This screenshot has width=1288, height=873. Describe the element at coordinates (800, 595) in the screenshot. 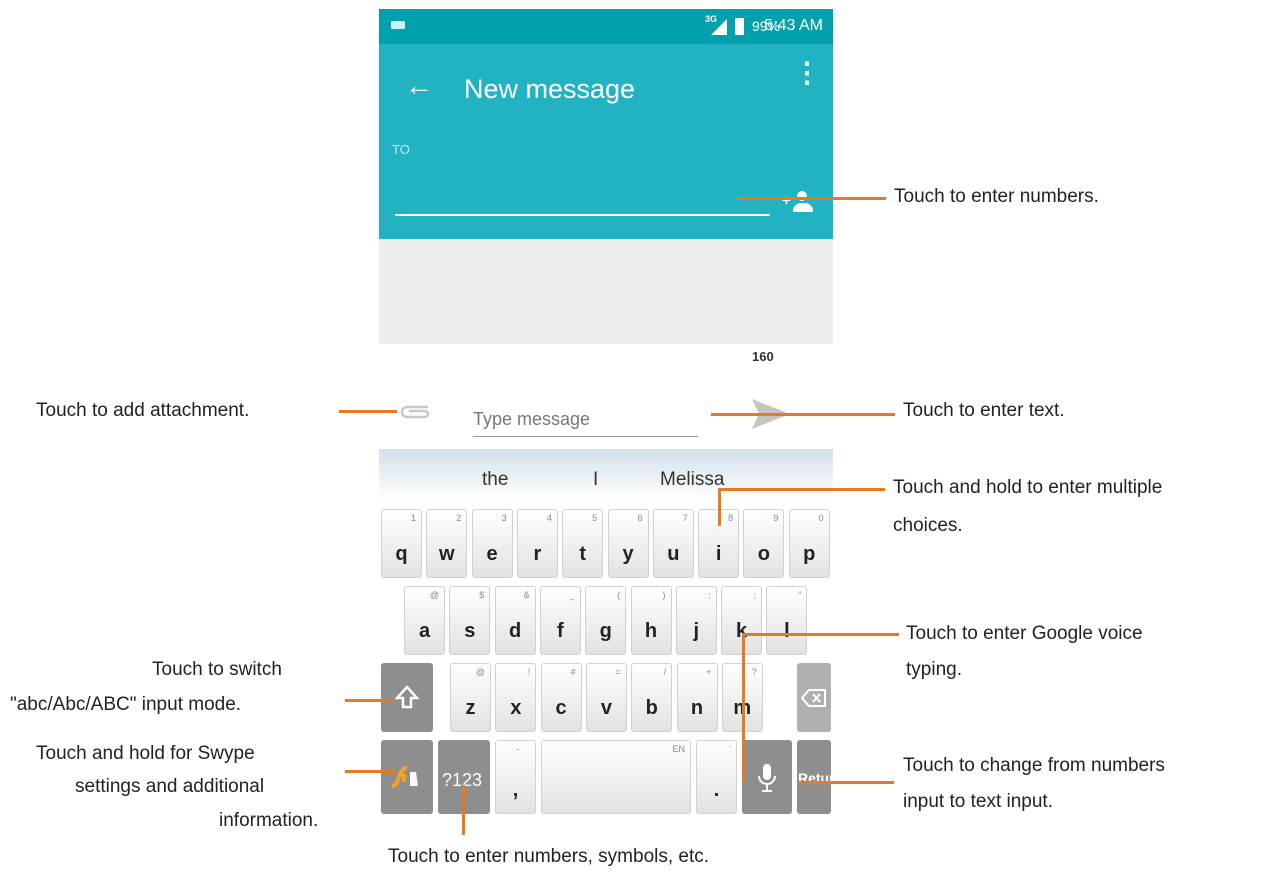

I see `key-secondary-label: "` at that location.